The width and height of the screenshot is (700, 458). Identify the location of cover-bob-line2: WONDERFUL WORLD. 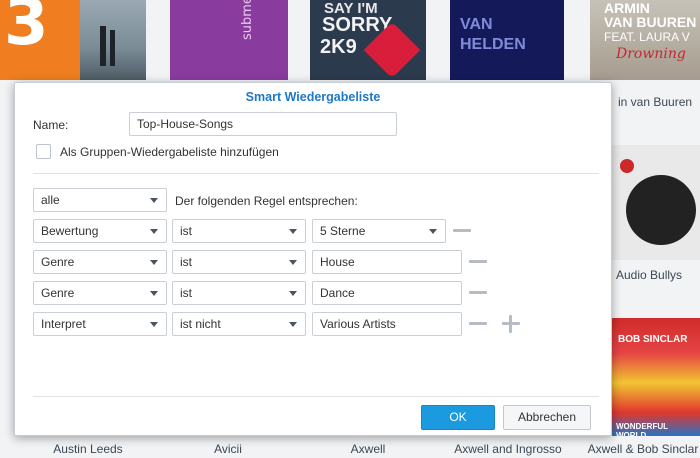
(642, 429).